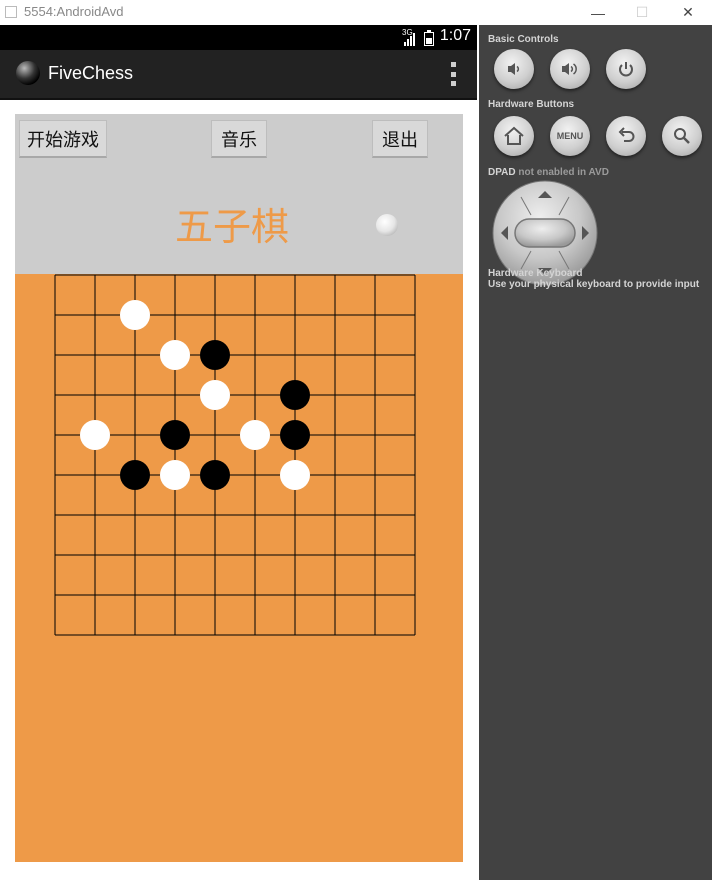  I want to click on status-time: 1:07, so click(455, 35).